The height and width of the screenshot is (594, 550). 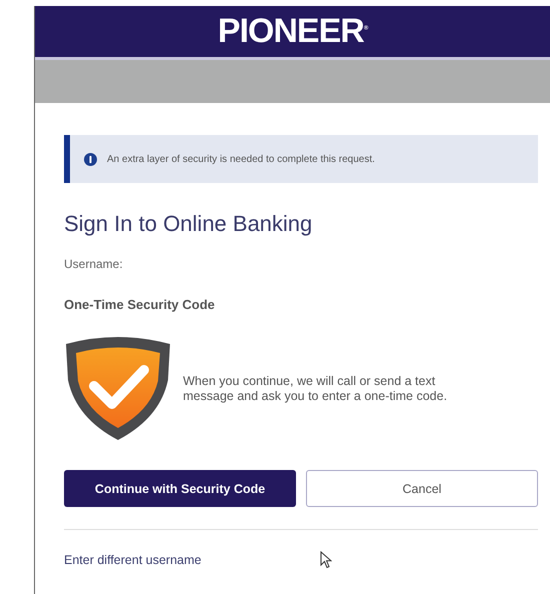 What do you see at coordinates (90, 159) in the screenshot?
I see `info-icon` at bounding box center [90, 159].